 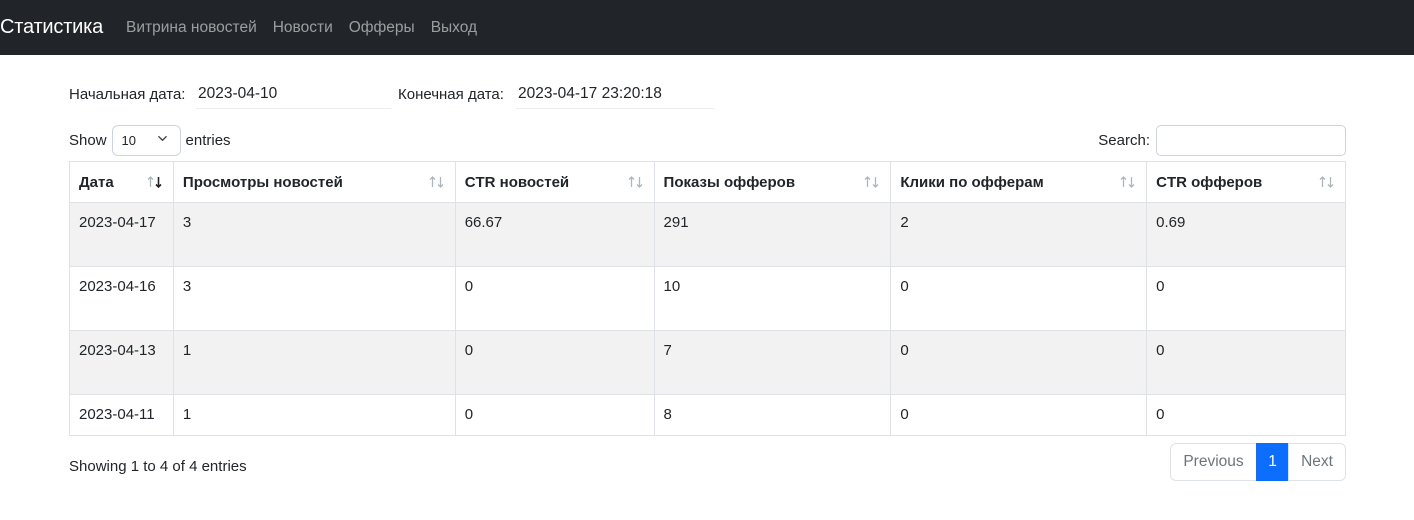 What do you see at coordinates (772, 362) in the screenshot?
I see `cell-offer-impressions: 7` at bounding box center [772, 362].